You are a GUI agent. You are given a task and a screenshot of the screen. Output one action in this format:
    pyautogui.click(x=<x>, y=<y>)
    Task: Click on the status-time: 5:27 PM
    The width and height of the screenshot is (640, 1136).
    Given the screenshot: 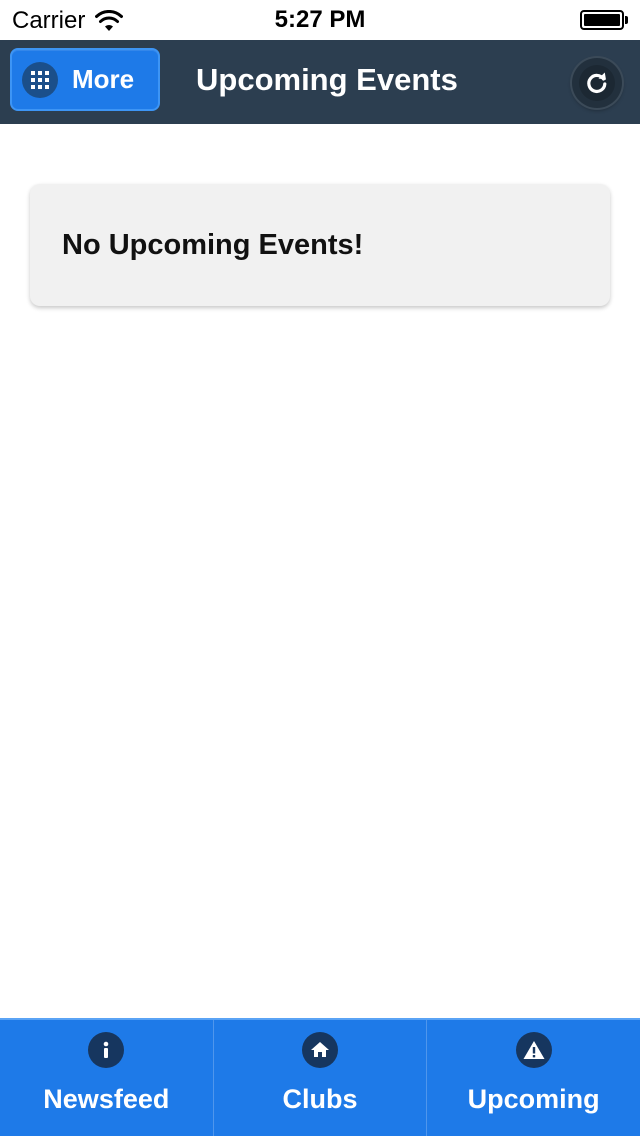 What is the action you would take?
    pyautogui.click(x=320, y=19)
    